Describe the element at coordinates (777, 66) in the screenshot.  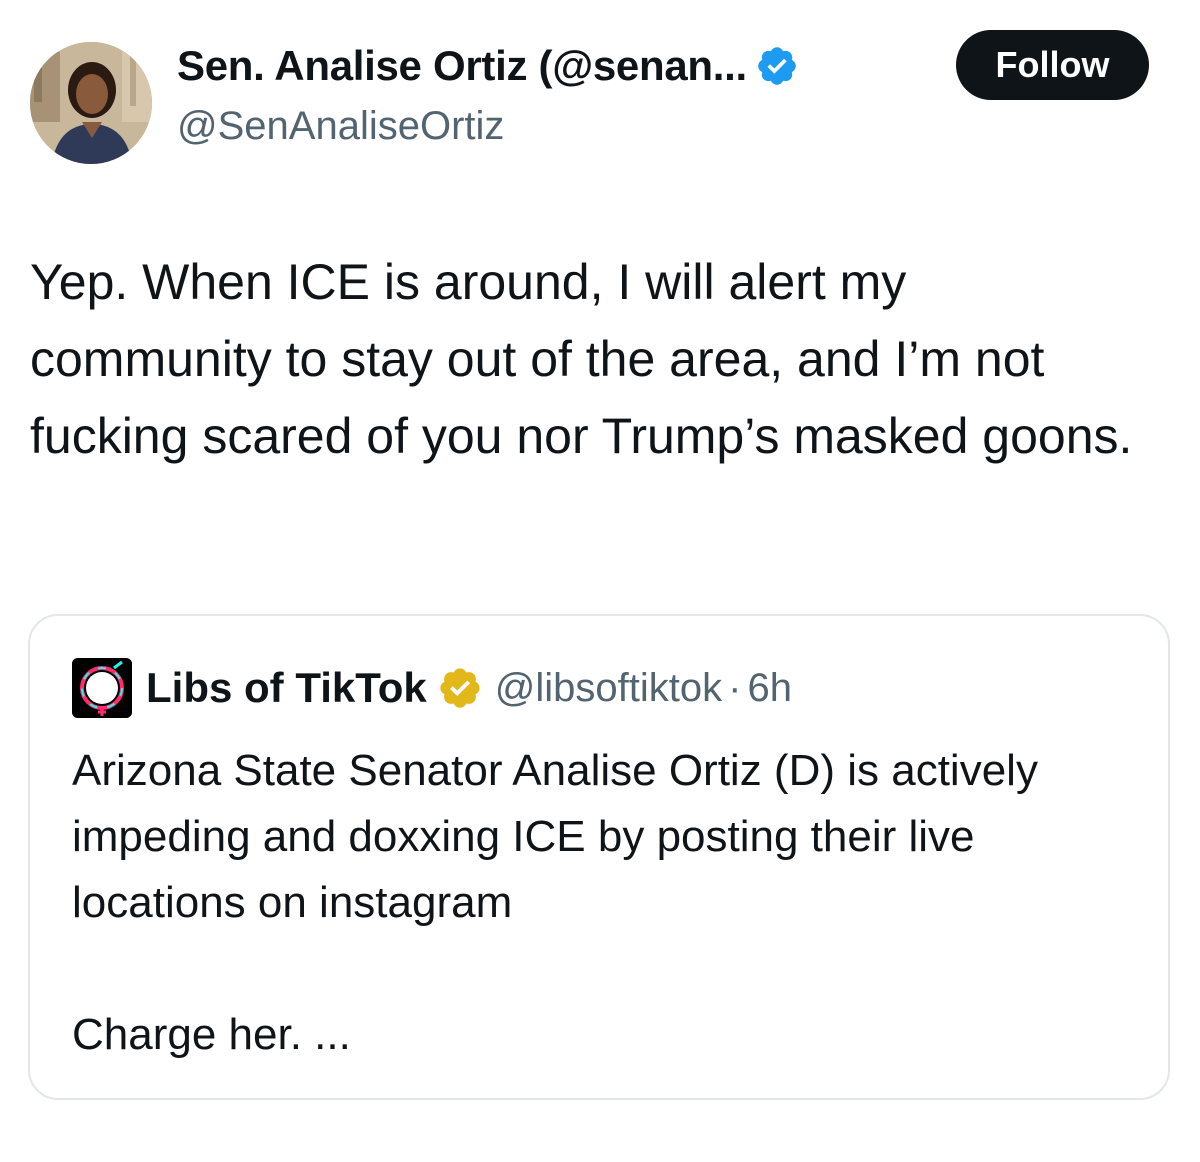
I see `verified-badge-icon` at that location.